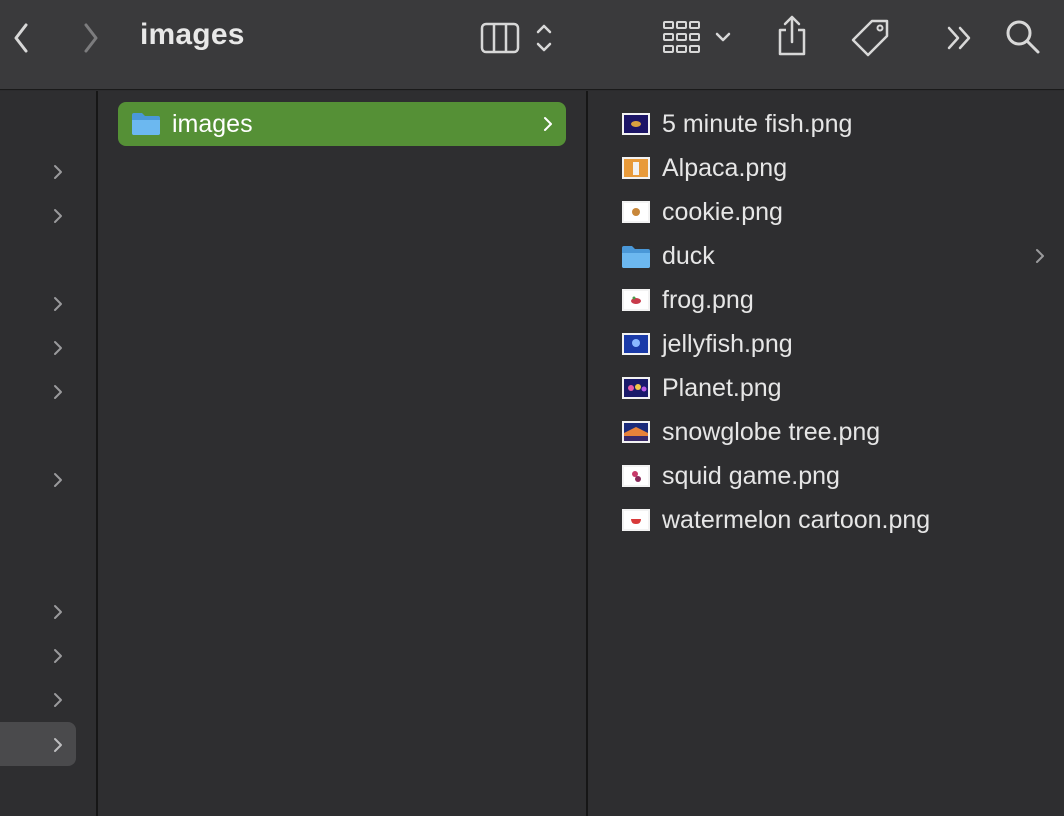 Image resolution: width=1064 pixels, height=816 pixels. I want to click on column-view-icon, so click(516, 38).